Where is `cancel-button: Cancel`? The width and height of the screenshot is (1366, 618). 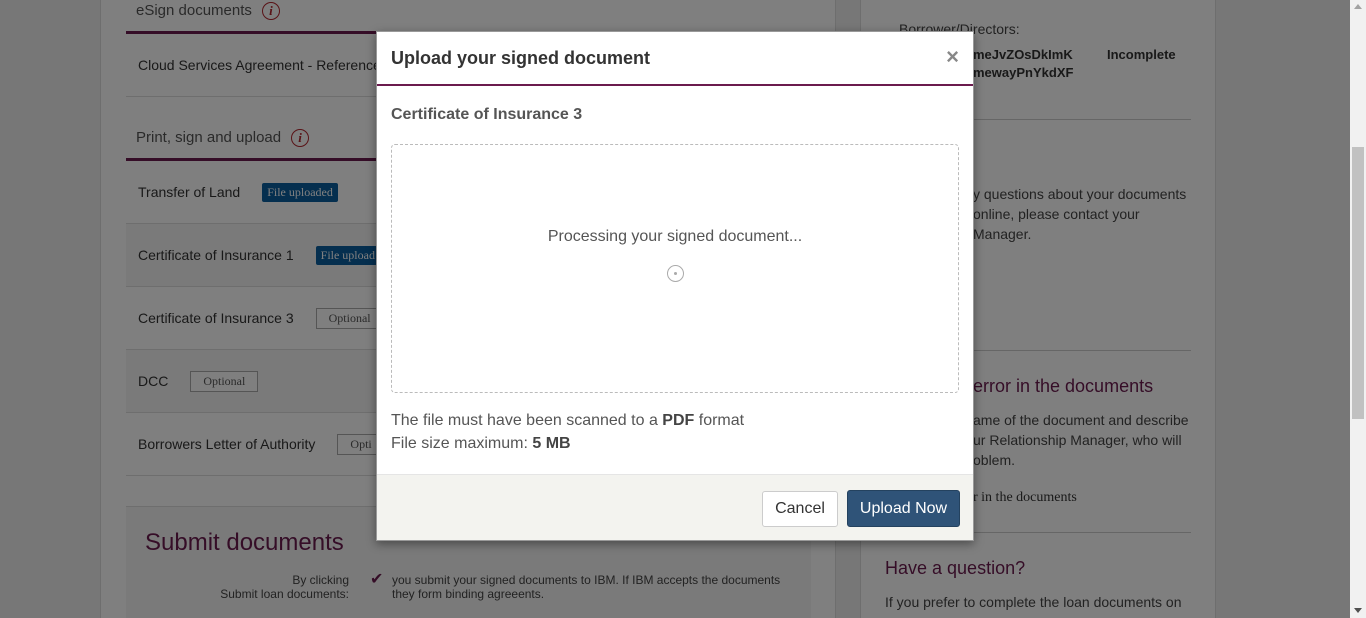 cancel-button: Cancel is located at coordinates (800, 509).